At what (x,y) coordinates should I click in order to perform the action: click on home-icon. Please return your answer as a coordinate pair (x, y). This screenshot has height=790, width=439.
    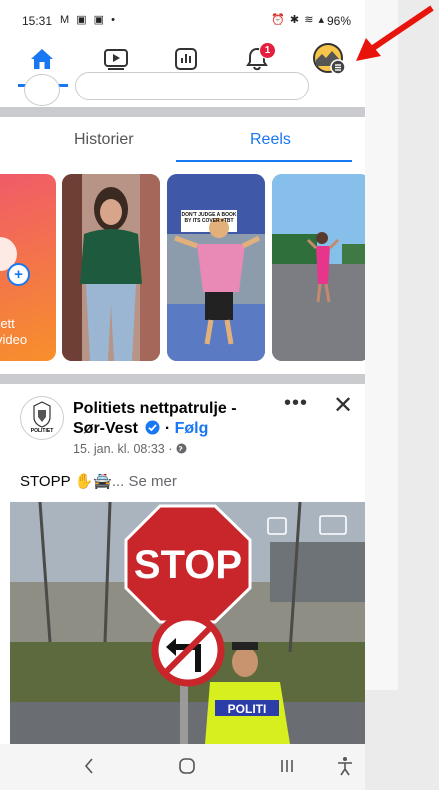
    Looking at the image, I should click on (42, 59).